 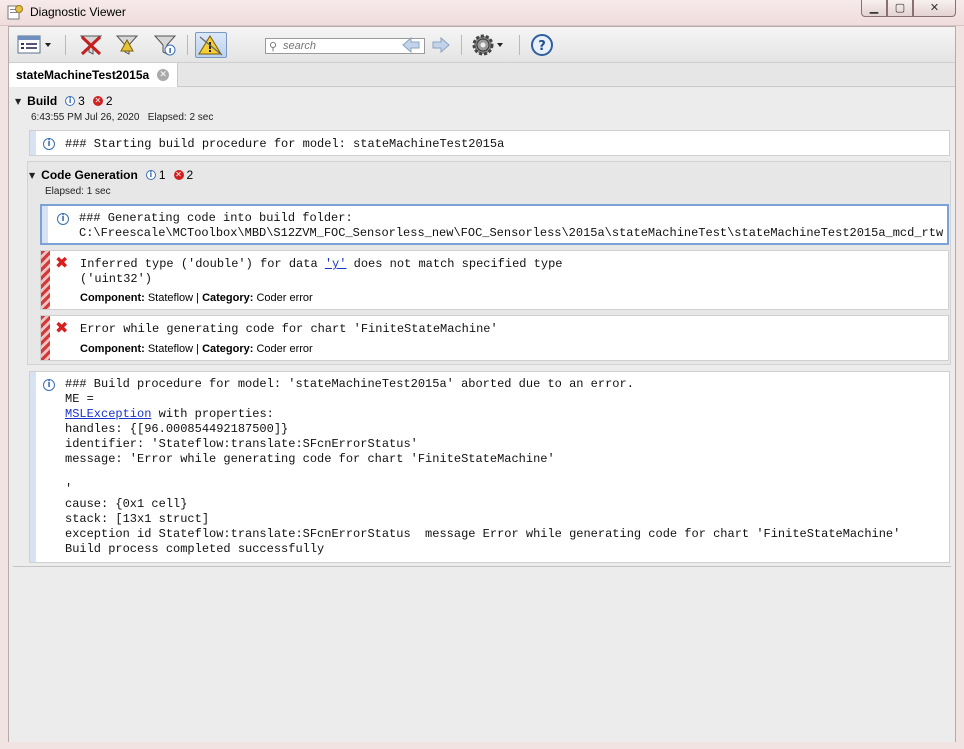 I want to click on filter-errors-button, so click(x=127, y=45).